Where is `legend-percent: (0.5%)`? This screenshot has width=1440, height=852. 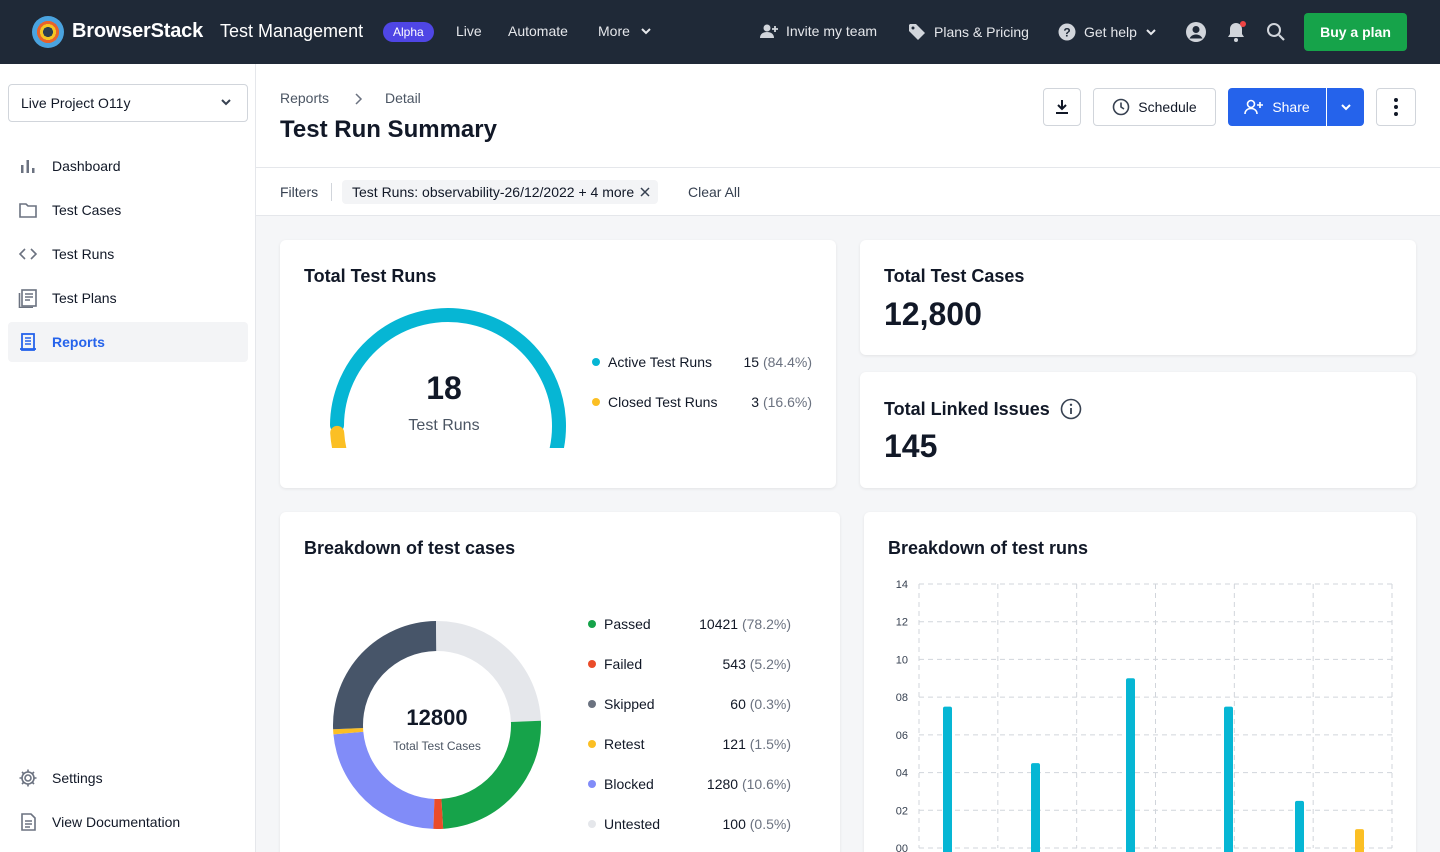 legend-percent: (0.5%) is located at coordinates (770, 824).